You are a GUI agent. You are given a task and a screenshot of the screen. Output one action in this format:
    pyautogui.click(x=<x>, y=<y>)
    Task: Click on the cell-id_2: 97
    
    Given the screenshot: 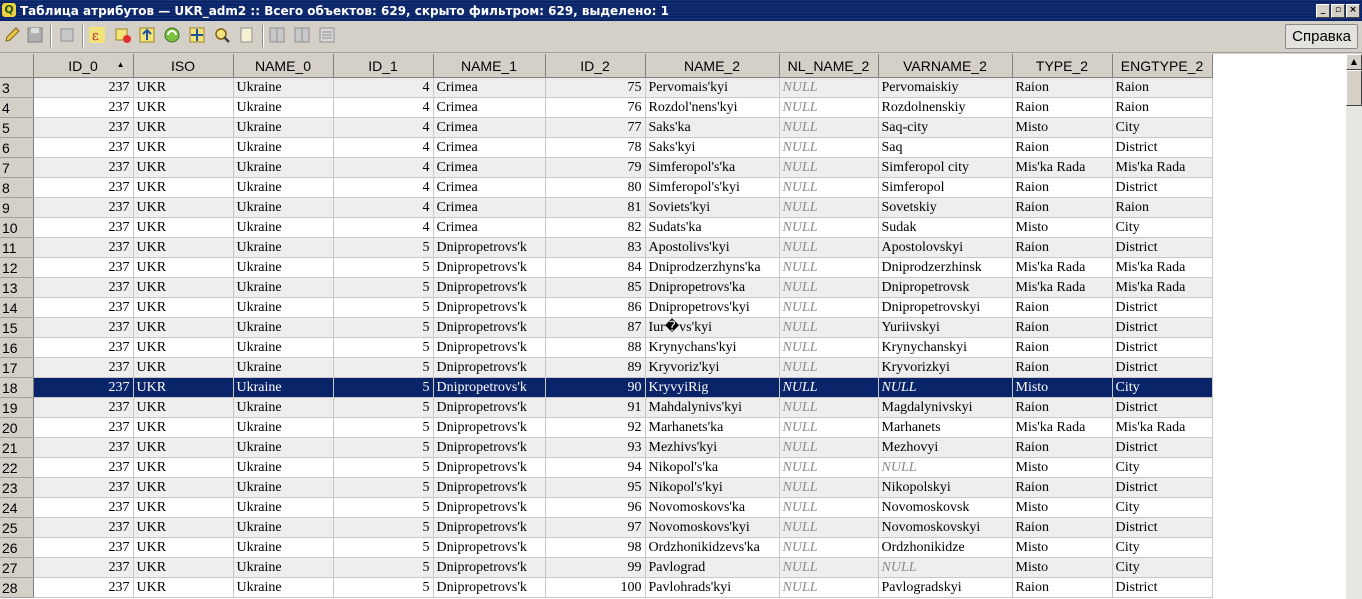 What is the action you would take?
    pyautogui.click(x=595, y=527)
    